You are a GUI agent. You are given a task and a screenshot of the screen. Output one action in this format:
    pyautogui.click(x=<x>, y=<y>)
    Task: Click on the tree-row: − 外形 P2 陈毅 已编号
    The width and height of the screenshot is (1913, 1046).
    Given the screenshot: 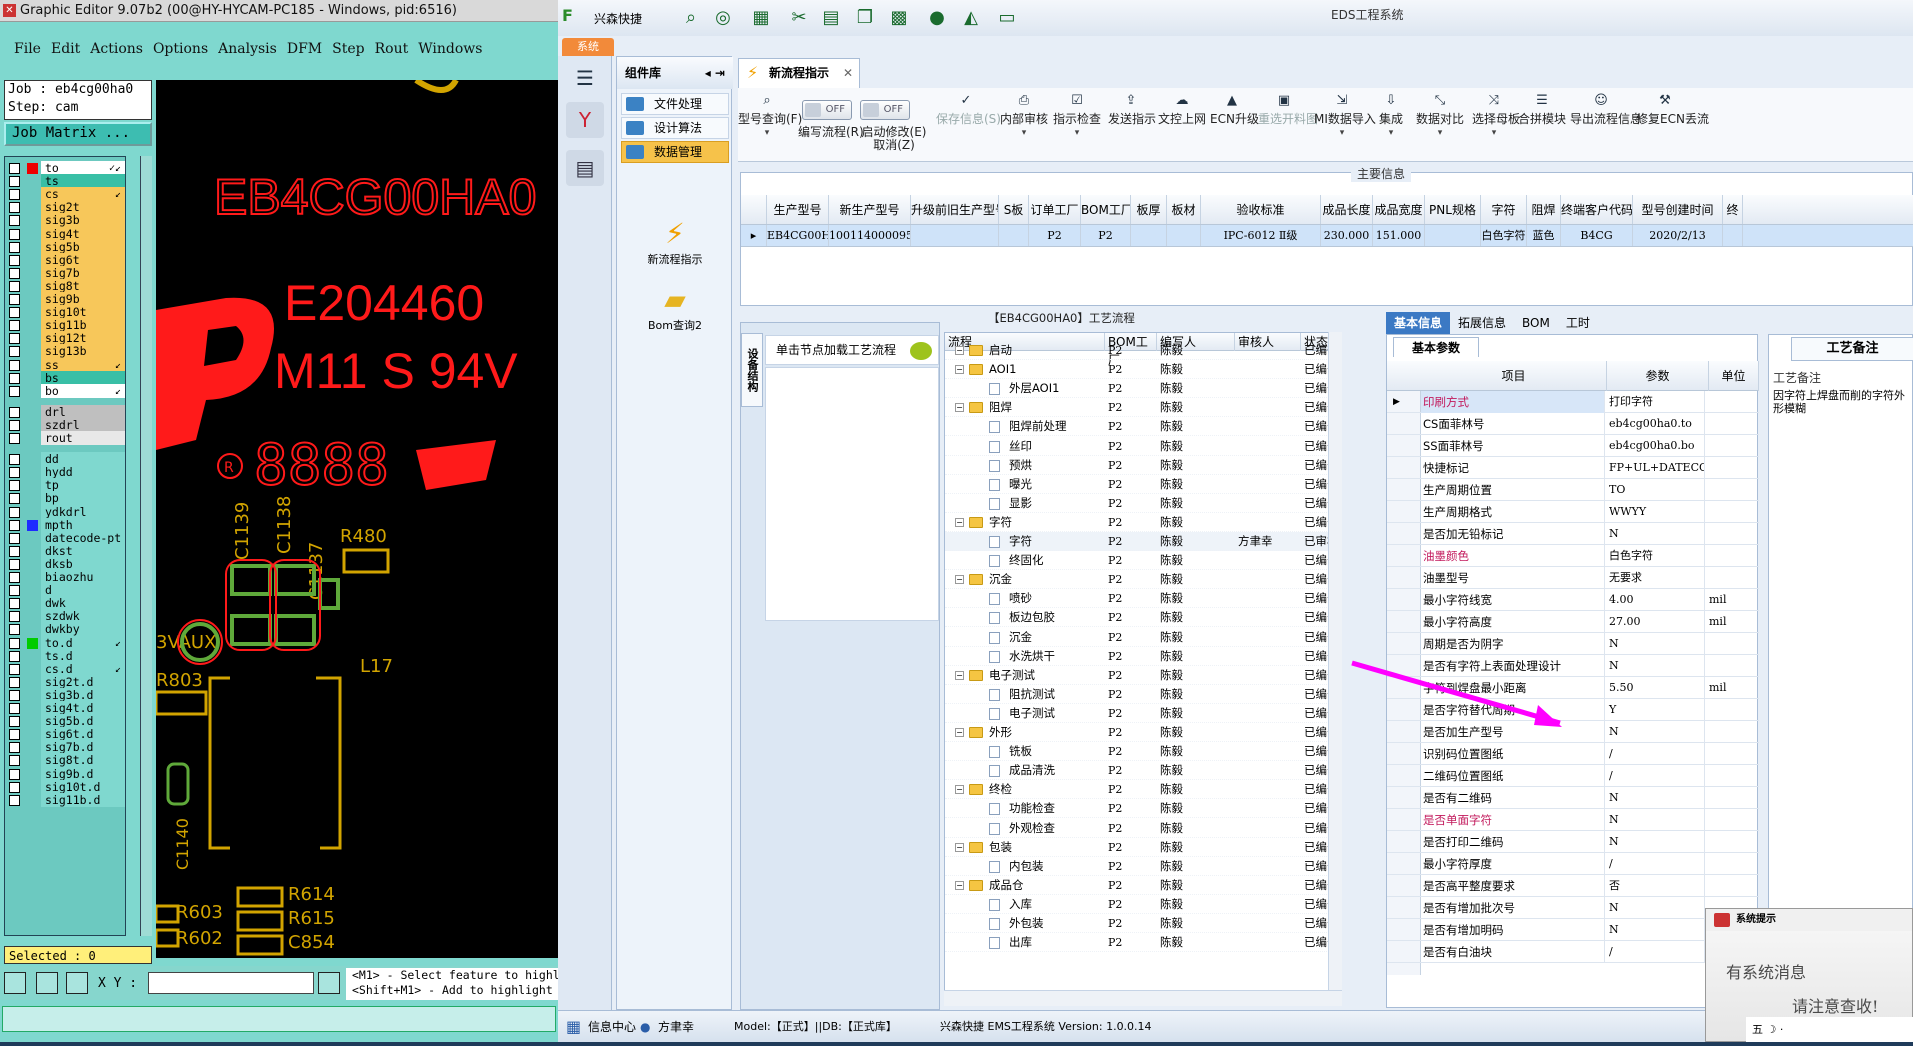 What is the action you would take?
    pyautogui.click(x=1143, y=732)
    